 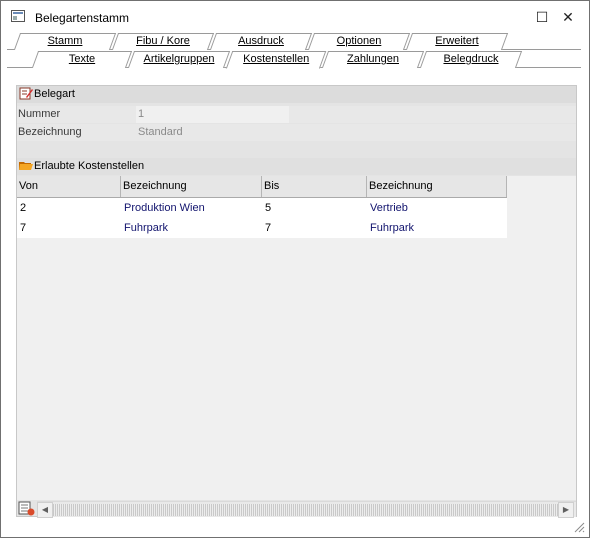 I want to click on app-icon, so click(x=18, y=16).